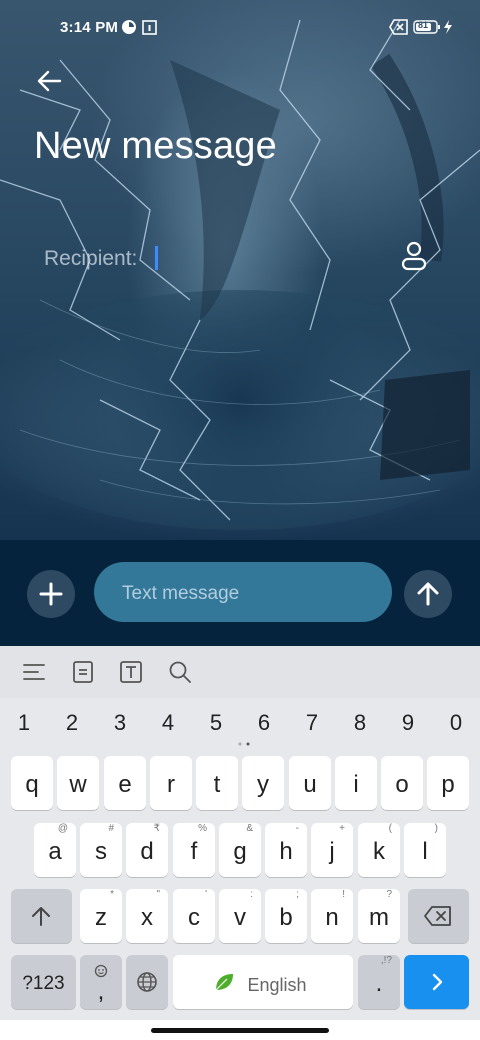 The width and height of the screenshot is (480, 1040). I want to click on chevron-right-icon, so click(437, 982).